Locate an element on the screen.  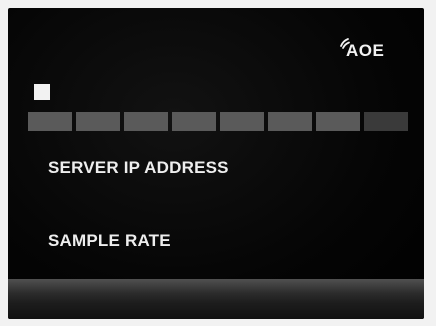
square-indicator-icon is located at coordinates (42, 92).